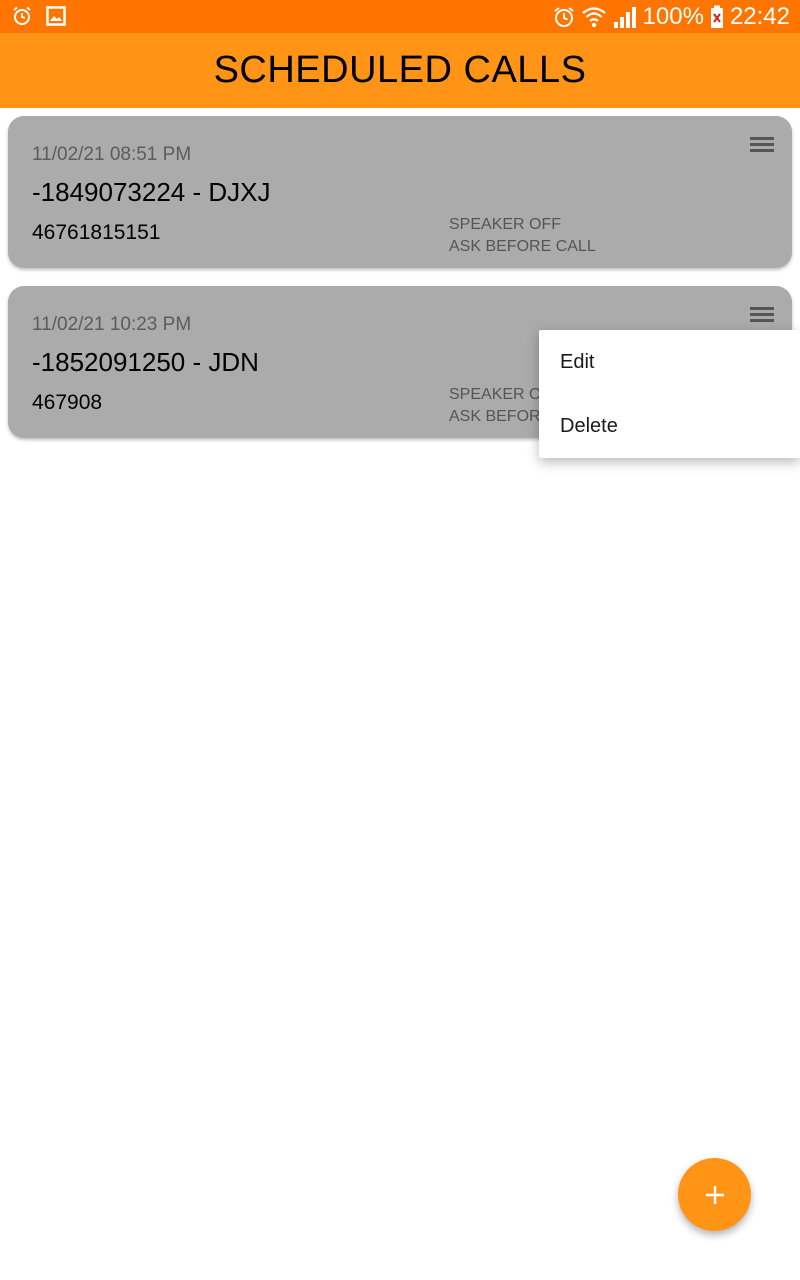 The width and height of the screenshot is (800, 1280). I want to click on app-bar: SCHEDULED CALLS, so click(400, 70).